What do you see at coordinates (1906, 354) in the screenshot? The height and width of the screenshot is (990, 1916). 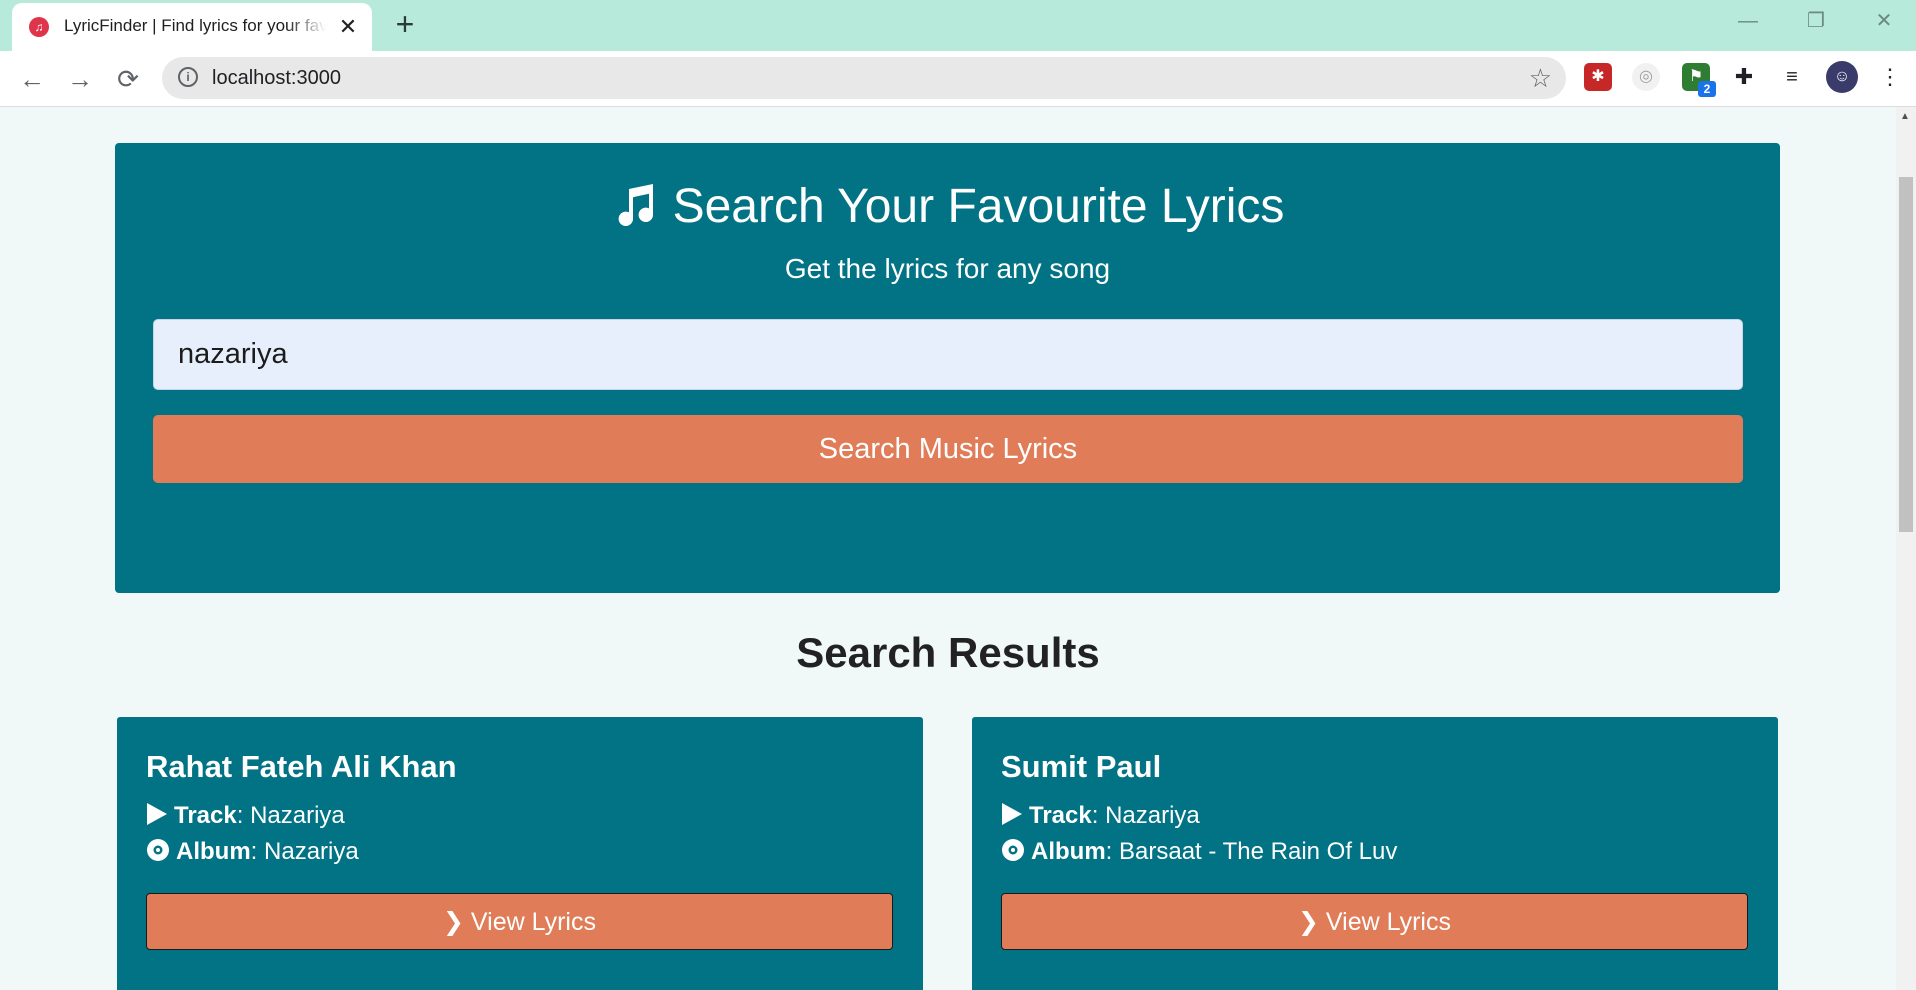 I see `scrollbar-thumb` at bounding box center [1906, 354].